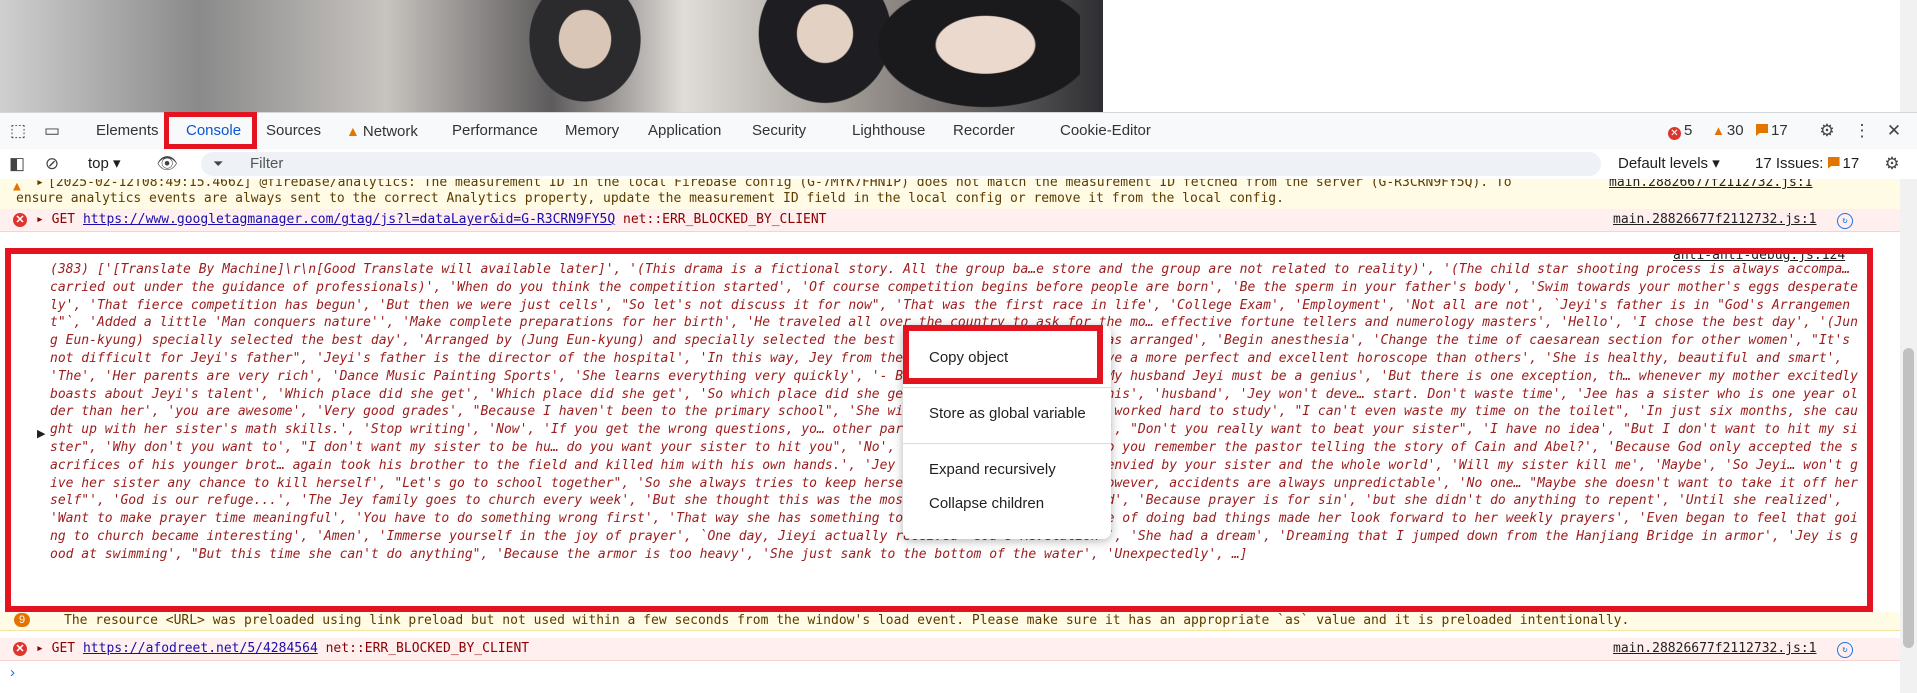 The width and height of the screenshot is (1917, 693). Describe the element at coordinates (1669, 164) in the screenshot. I see `log-levels-dropdown: Default levels ▾` at that location.